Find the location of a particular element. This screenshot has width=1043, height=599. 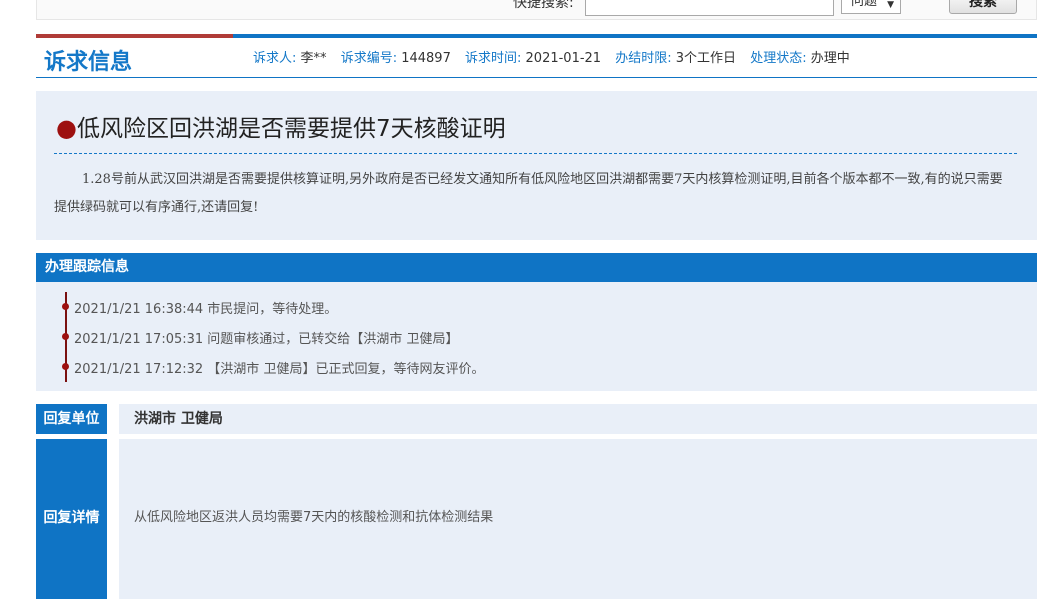

search-button: 搜索 is located at coordinates (983, 7).